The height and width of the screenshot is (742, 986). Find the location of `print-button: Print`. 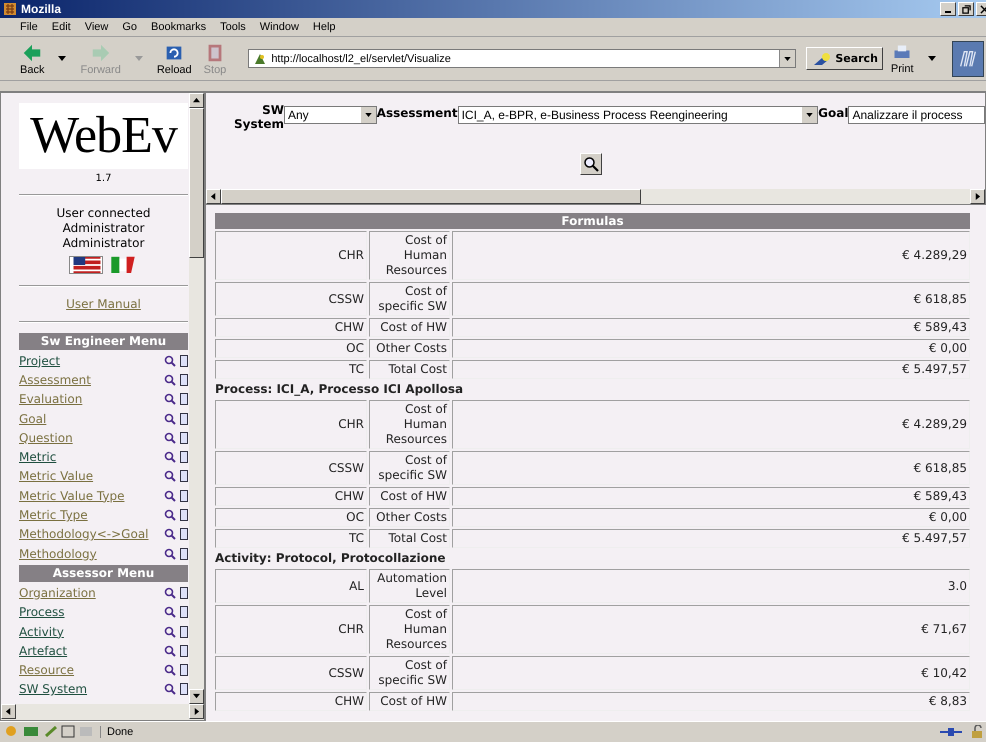

print-button: Print is located at coordinates (902, 58).